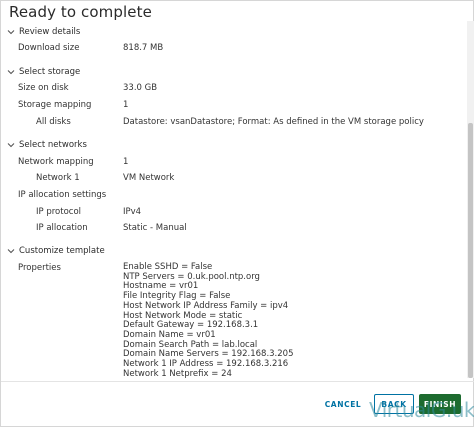  What do you see at coordinates (43, 88) in the screenshot?
I see `size-on-disk-label: Size on disk` at bounding box center [43, 88].